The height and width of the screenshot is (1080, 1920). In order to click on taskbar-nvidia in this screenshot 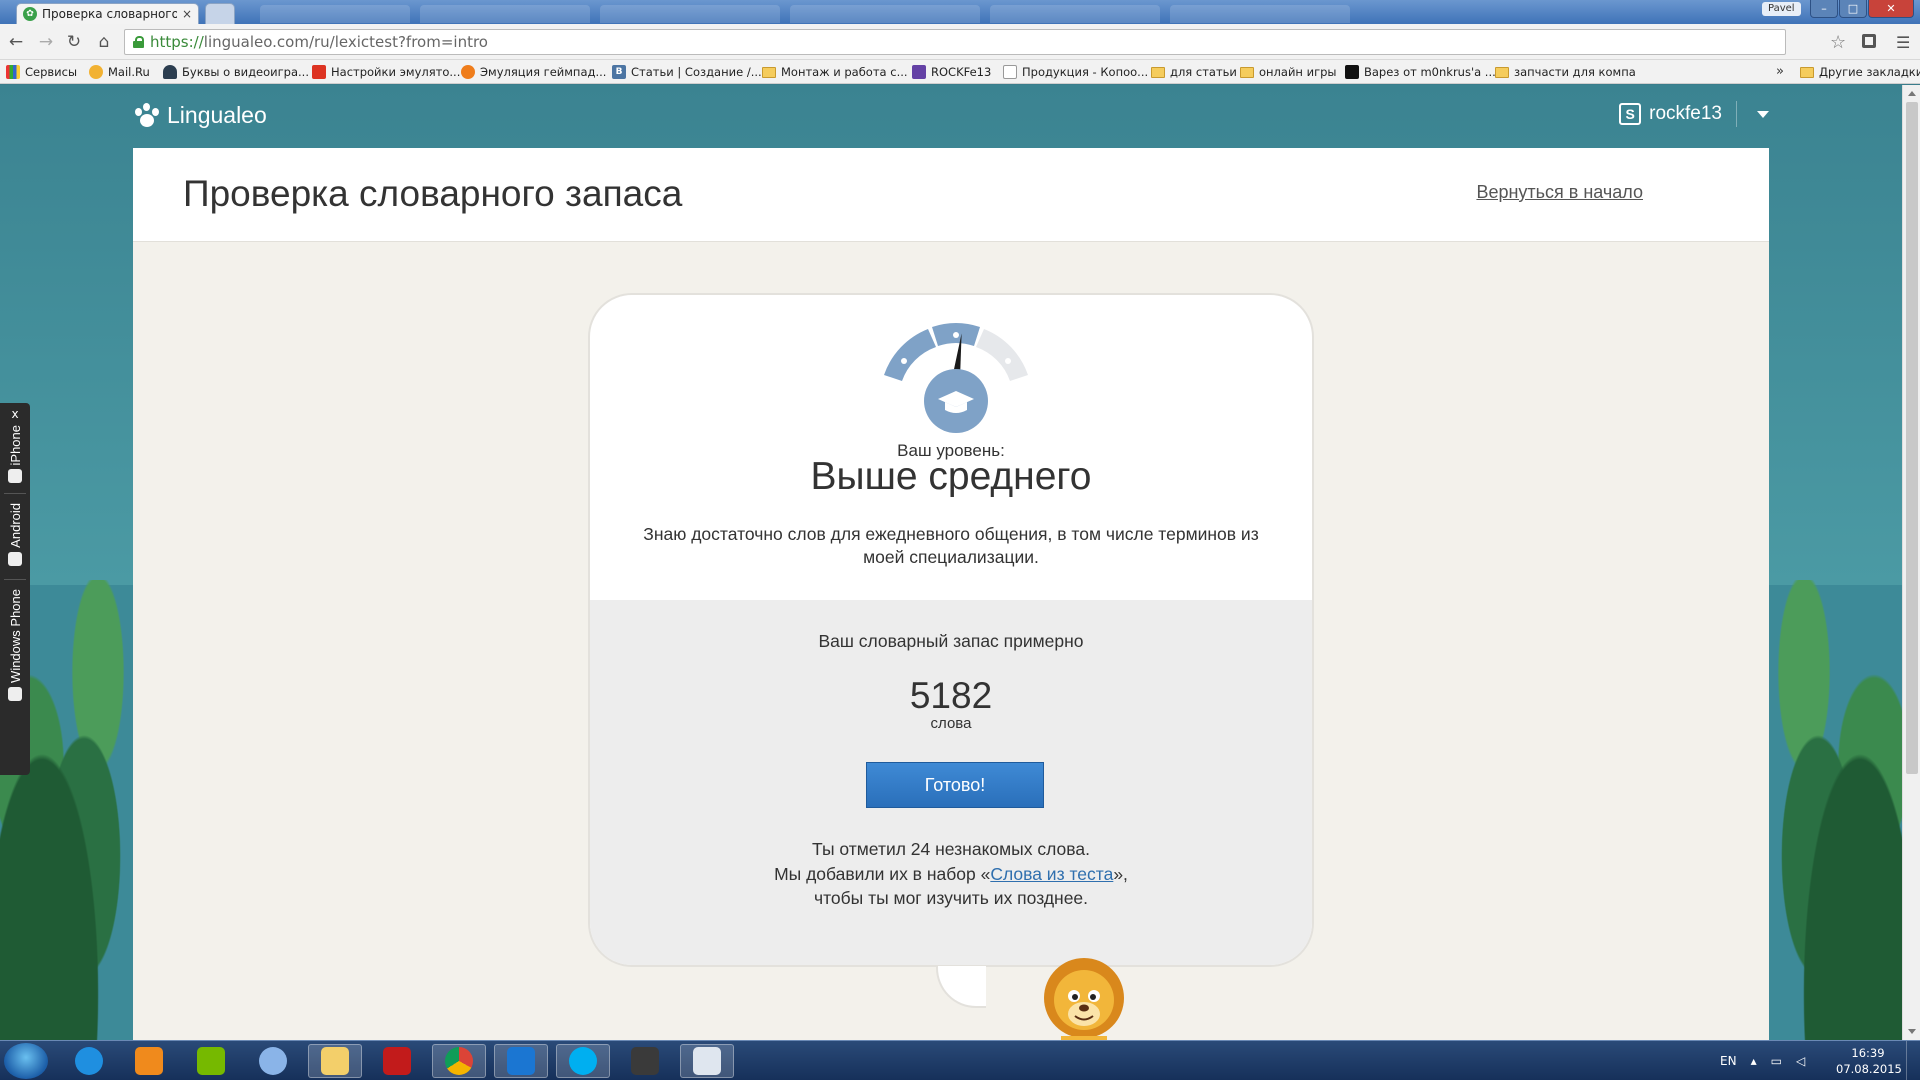, I will do `click(211, 1061)`.